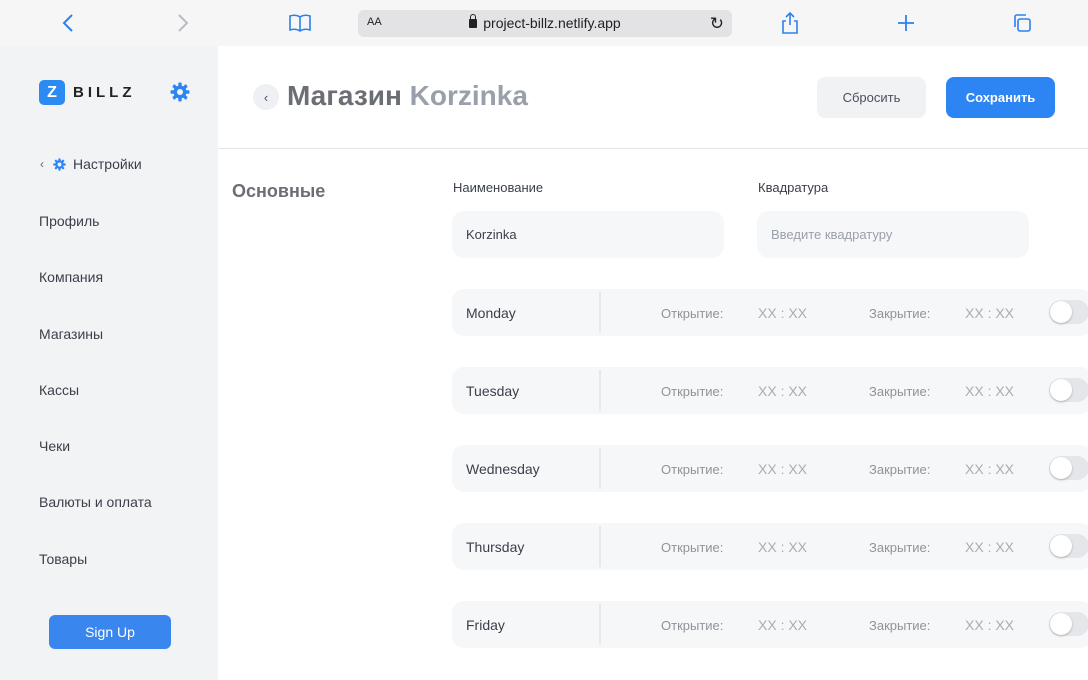  Describe the element at coordinates (491, 313) in the screenshot. I see `day-name: Monday` at that location.